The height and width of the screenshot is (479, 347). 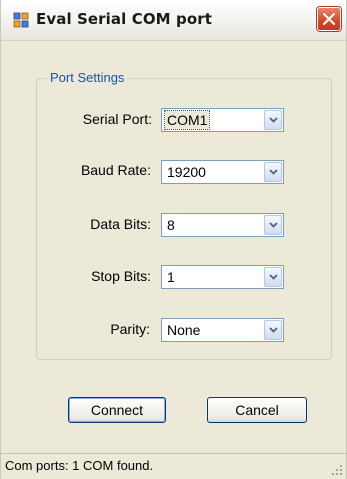 What do you see at coordinates (171, 225) in the screenshot?
I see `data-bits-value: 8` at bounding box center [171, 225].